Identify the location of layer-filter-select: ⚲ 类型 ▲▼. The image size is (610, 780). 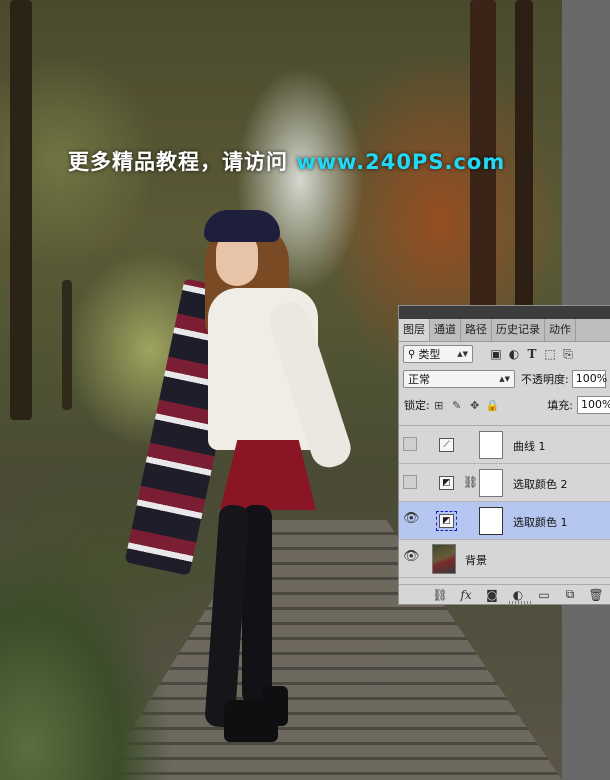
(438, 354).